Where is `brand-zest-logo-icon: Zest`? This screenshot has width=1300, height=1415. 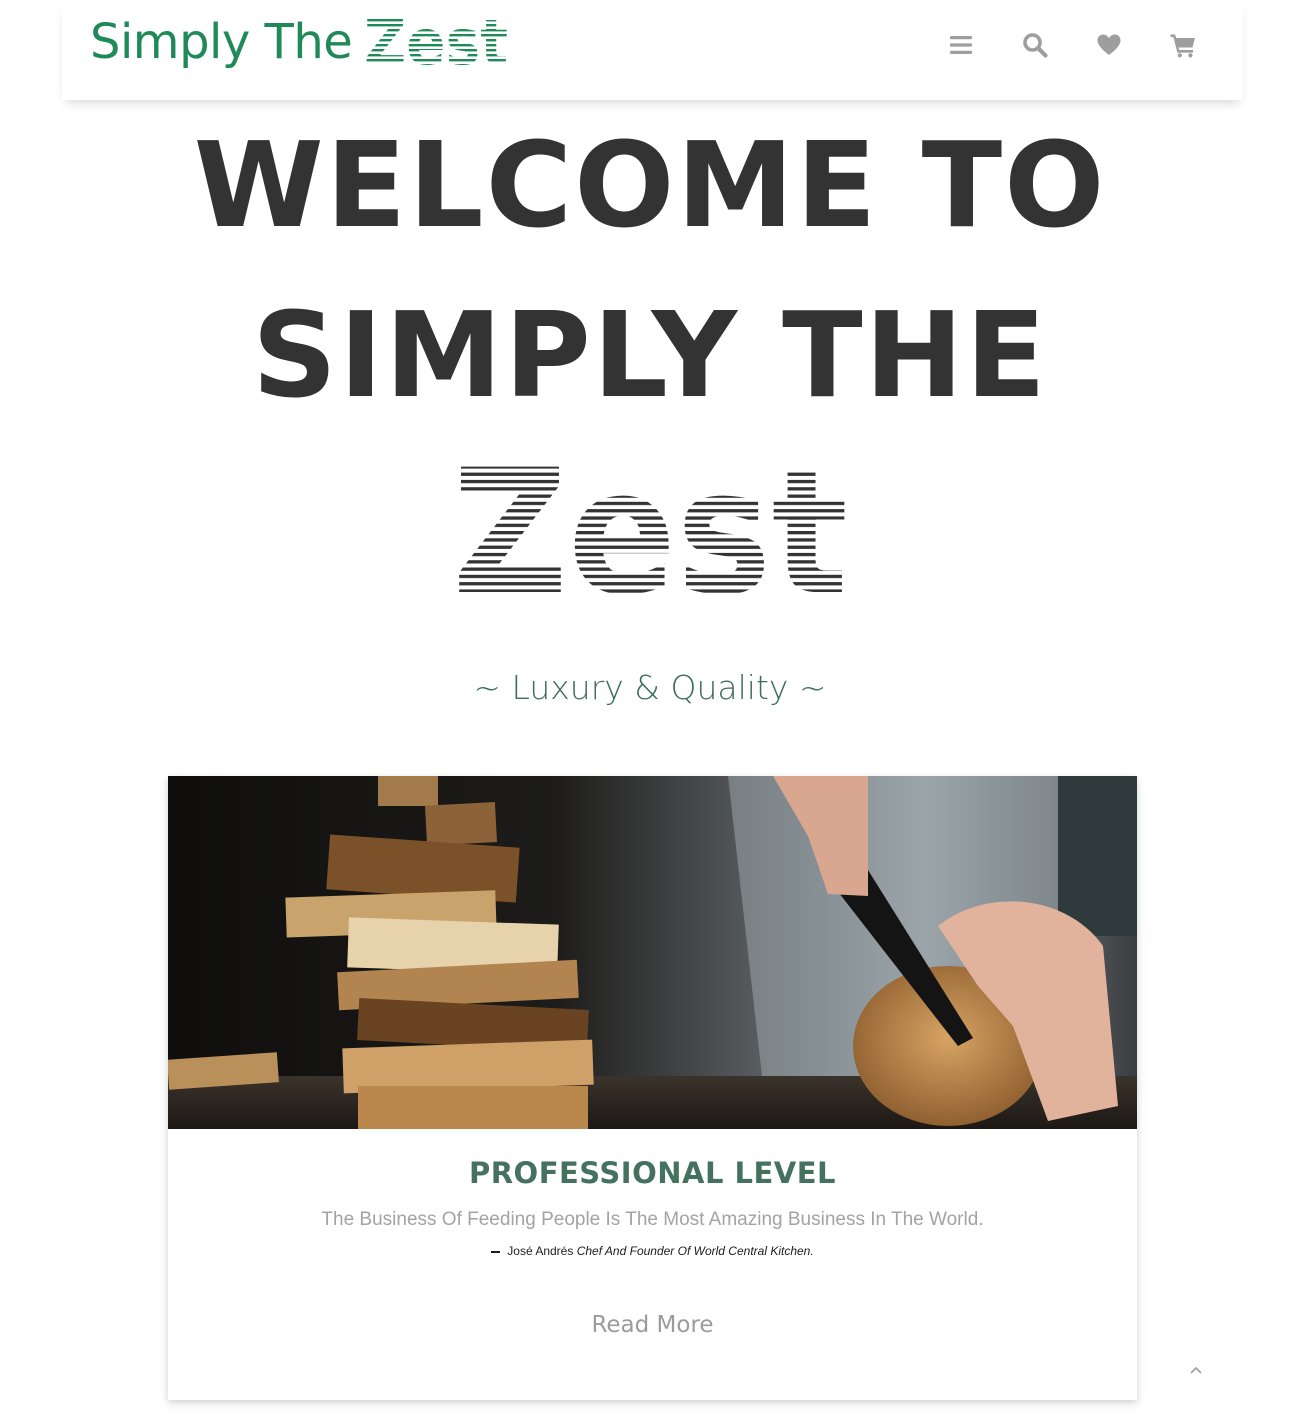
brand-zest-logo-icon: Zest is located at coordinates (436, 42).